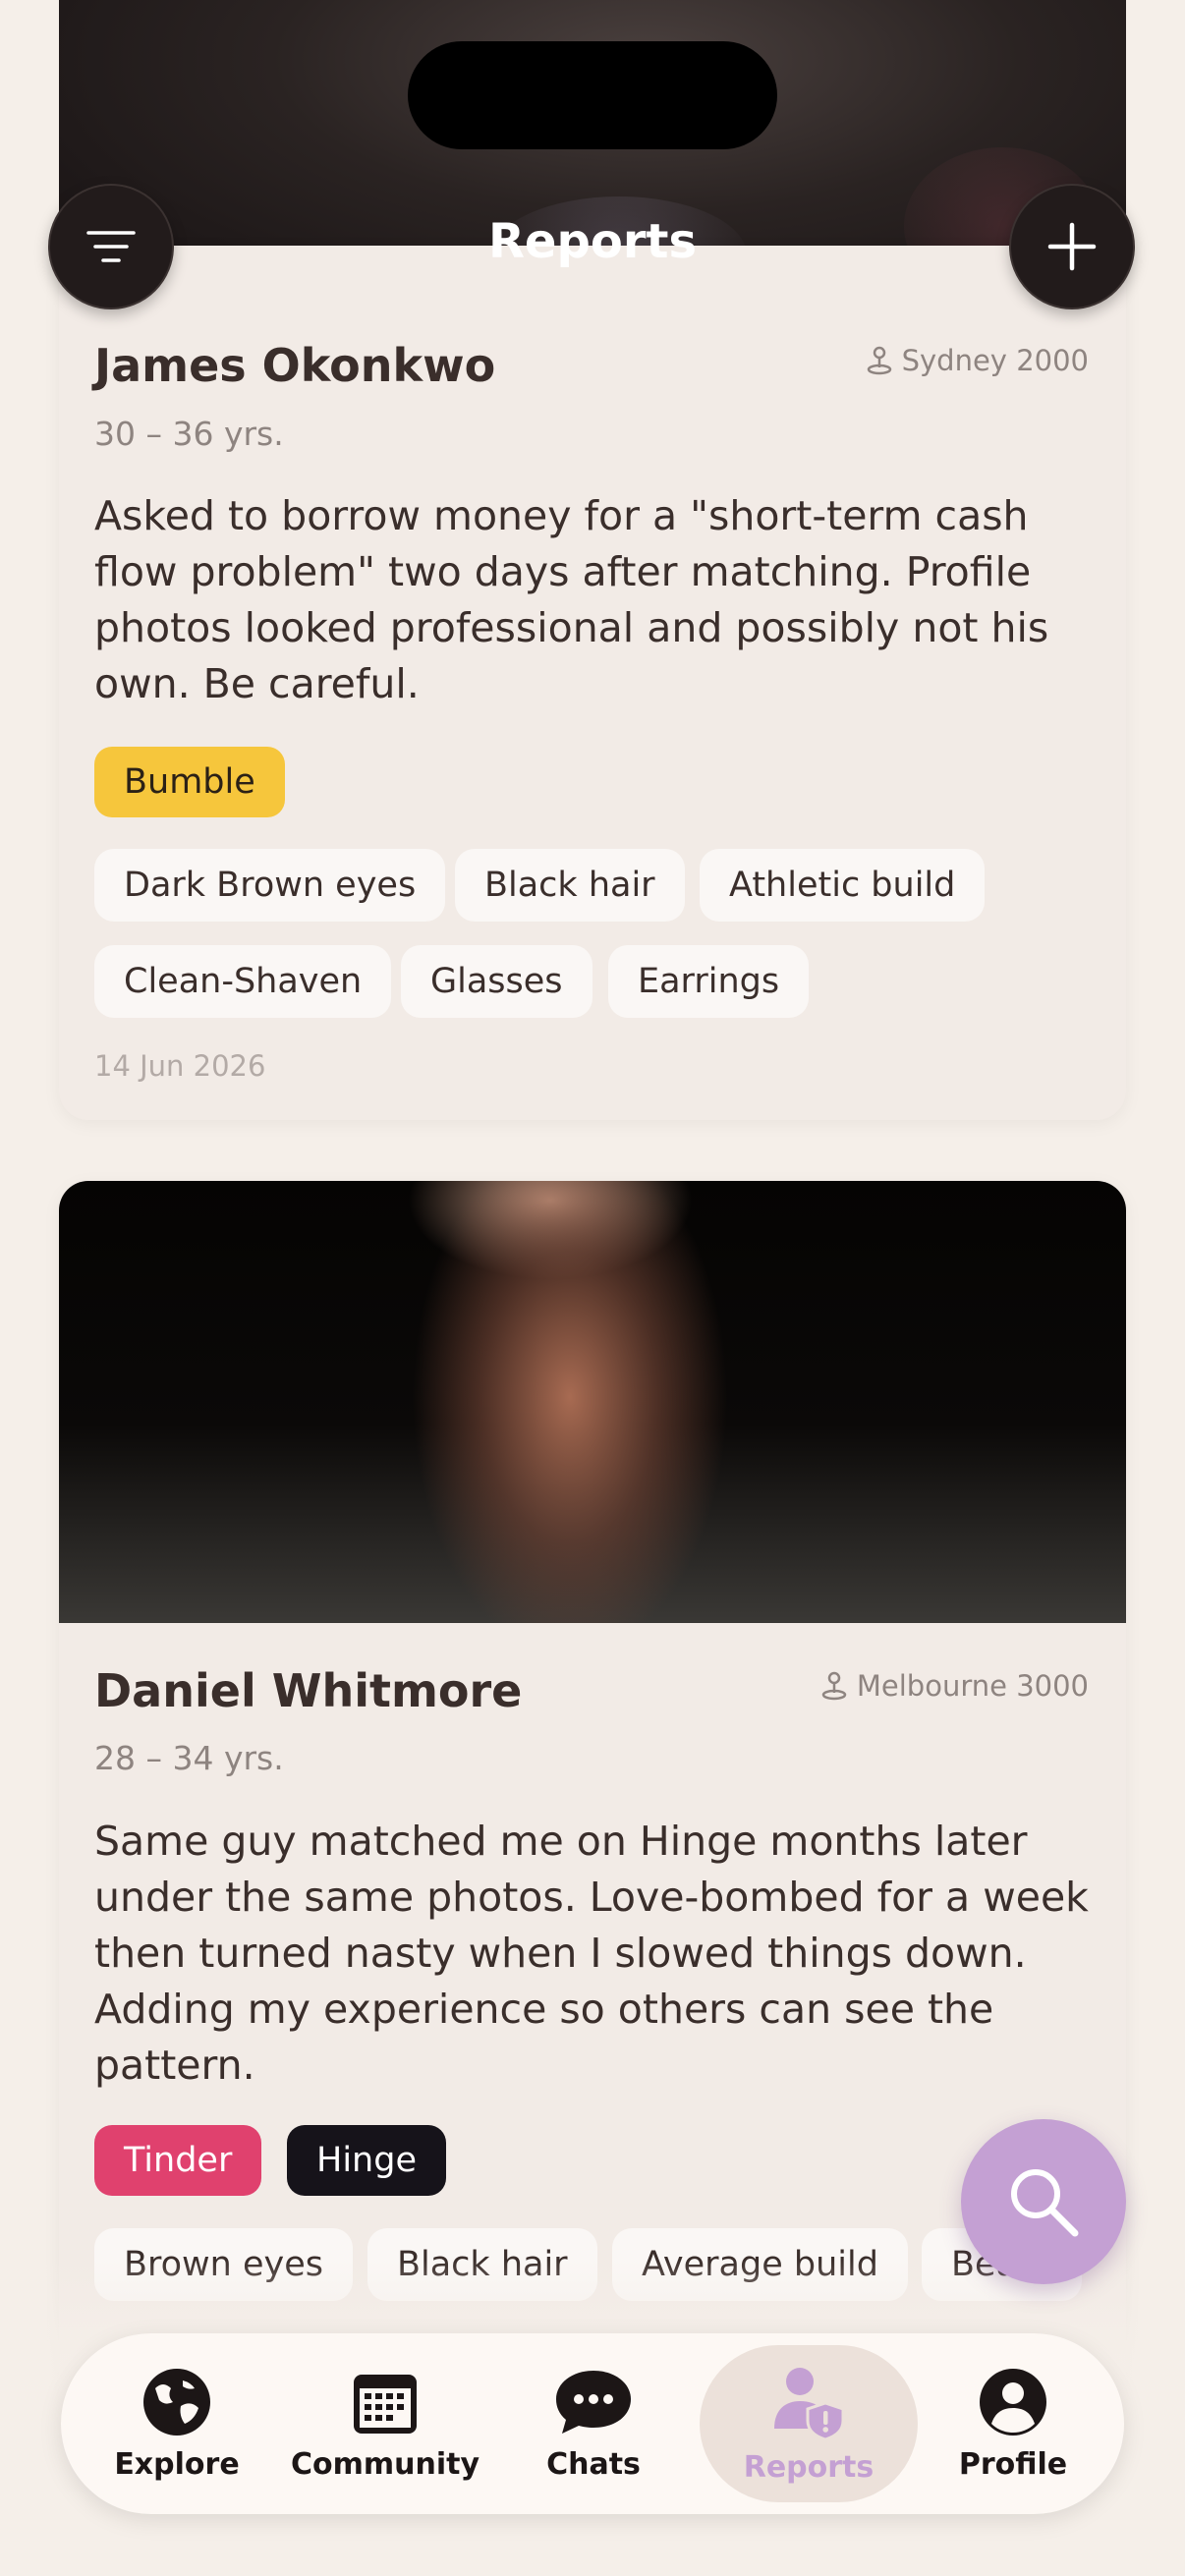 Image resolution: width=1185 pixels, height=2576 pixels. What do you see at coordinates (570, 885) in the screenshot?
I see `trait-chip: Black hair` at bounding box center [570, 885].